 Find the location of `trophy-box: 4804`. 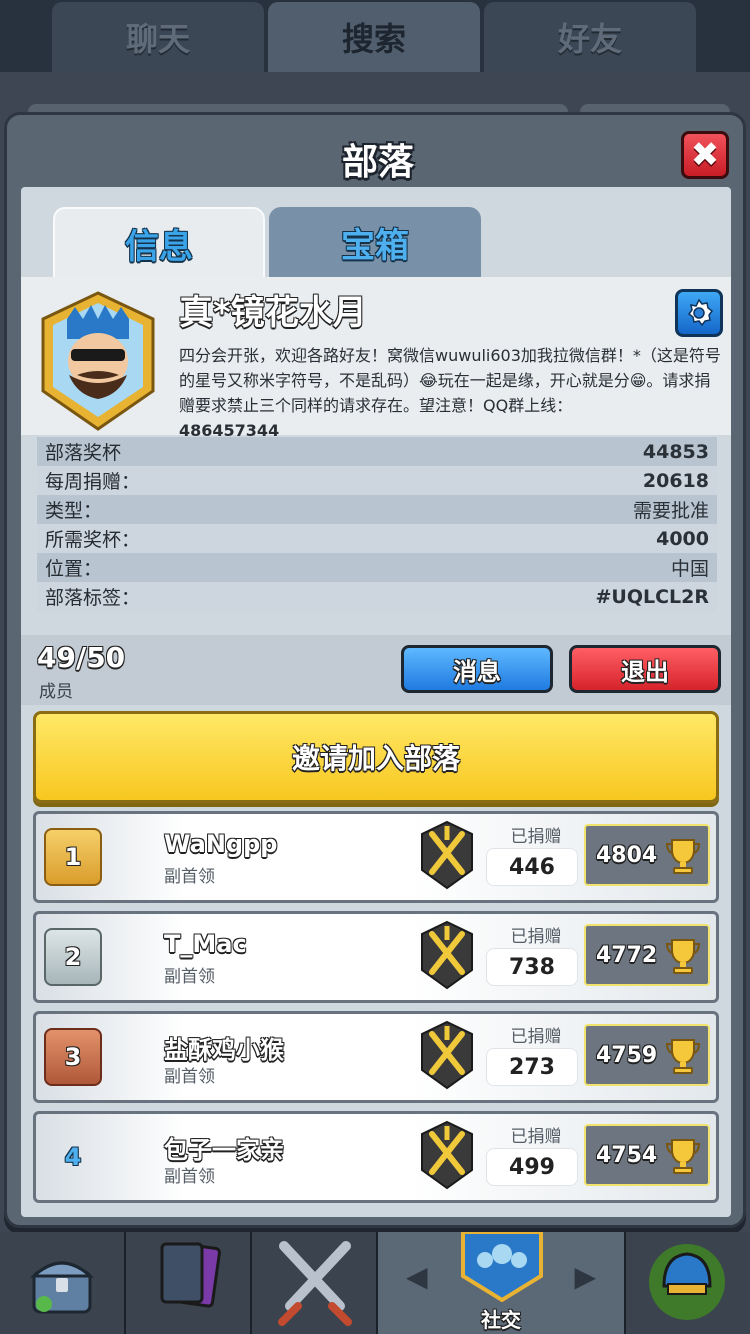

trophy-box: 4804 is located at coordinates (647, 855).